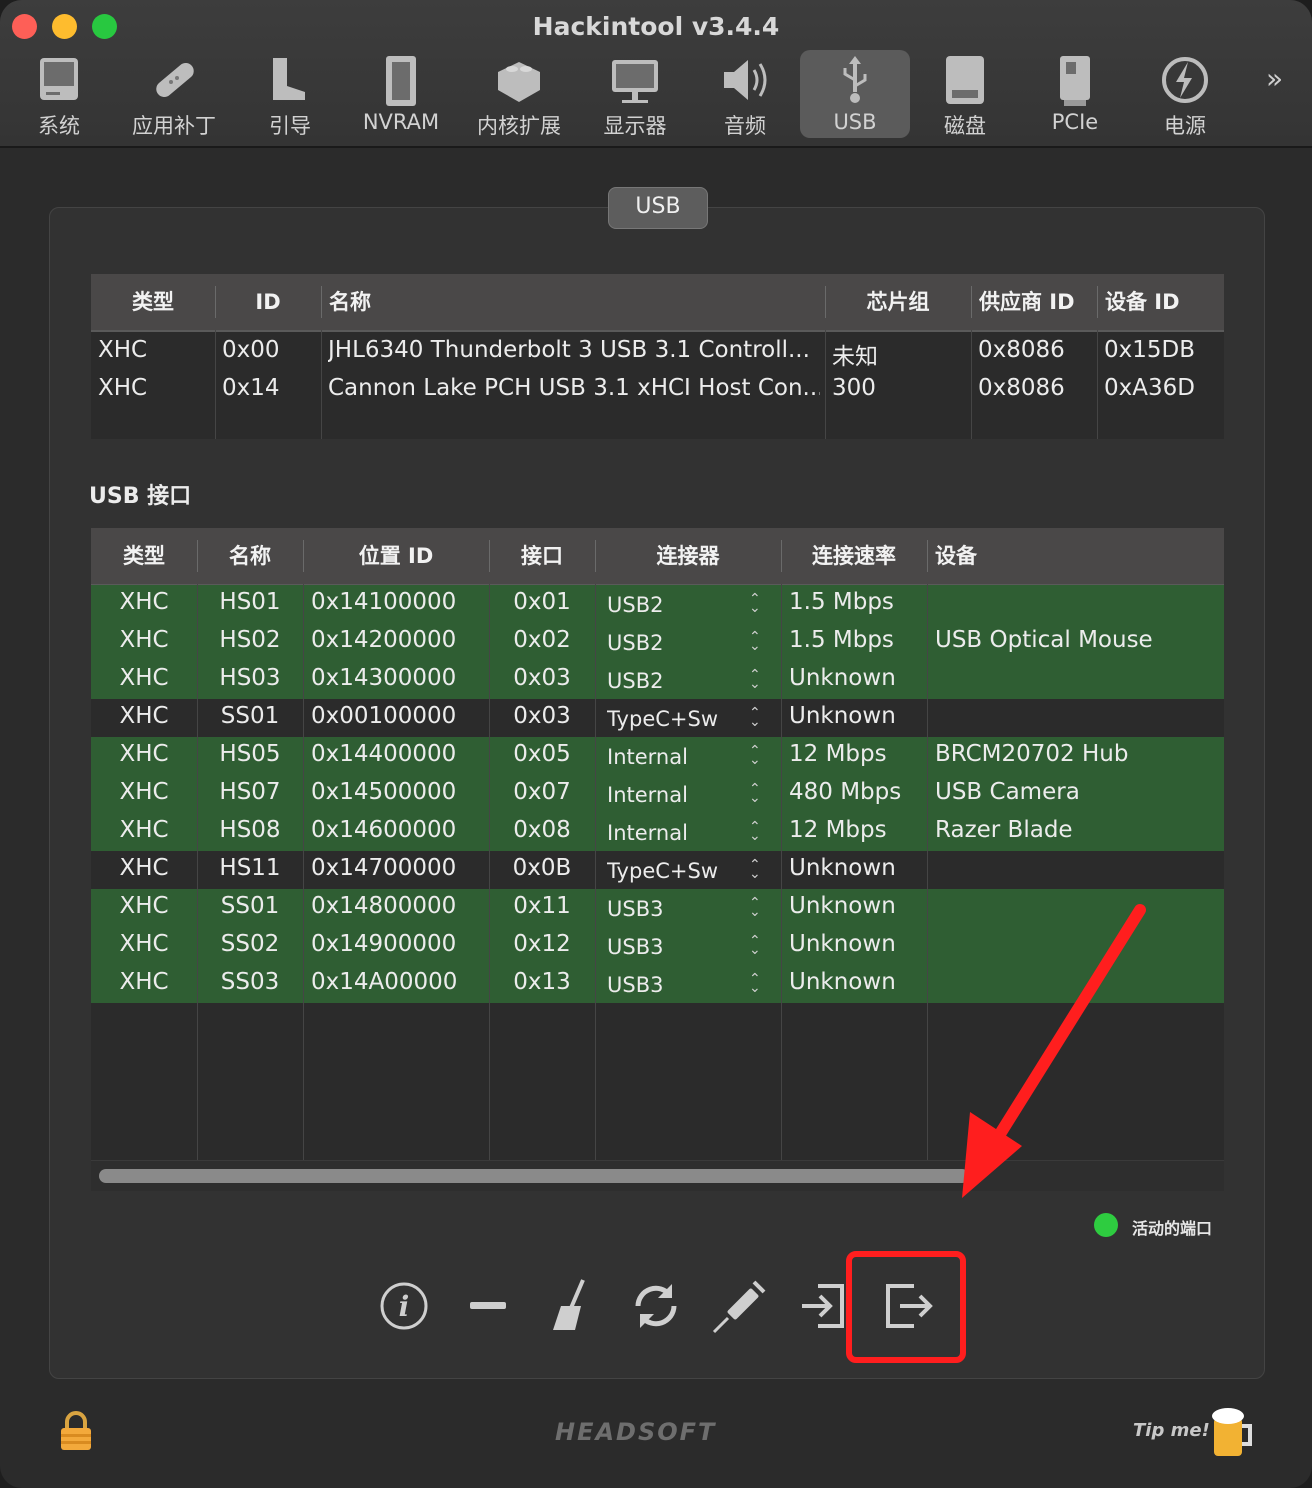 This screenshot has width=1312, height=1488. Describe the element at coordinates (855, 357) in the screenshot. I see `table-cell: 未知` at that location.